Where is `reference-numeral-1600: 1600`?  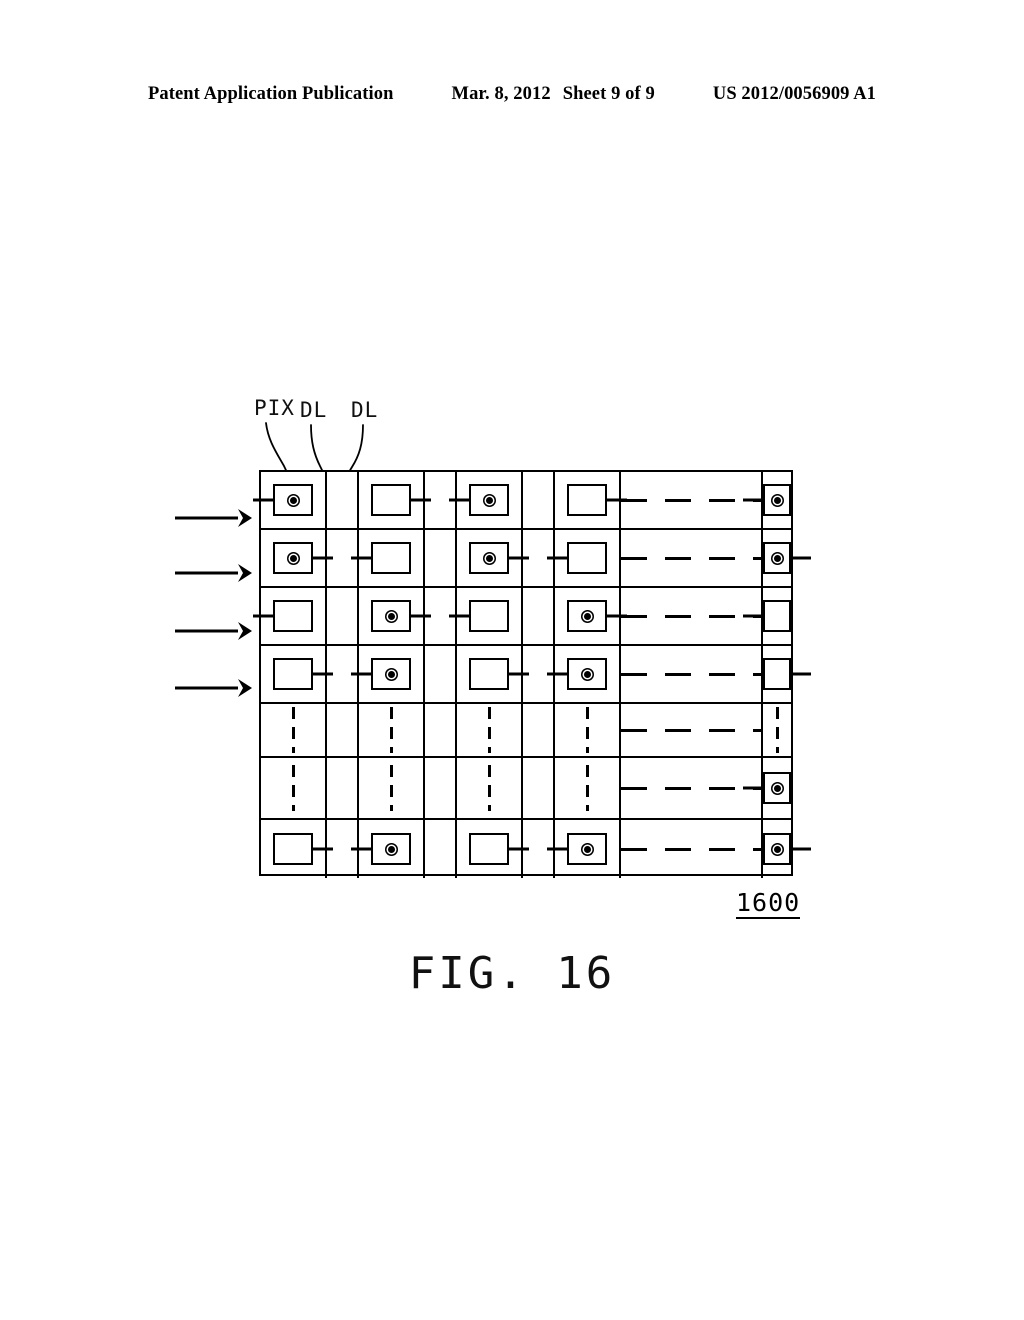
reference-numeral-1600: 1600 is located at coordinates (768, 904).